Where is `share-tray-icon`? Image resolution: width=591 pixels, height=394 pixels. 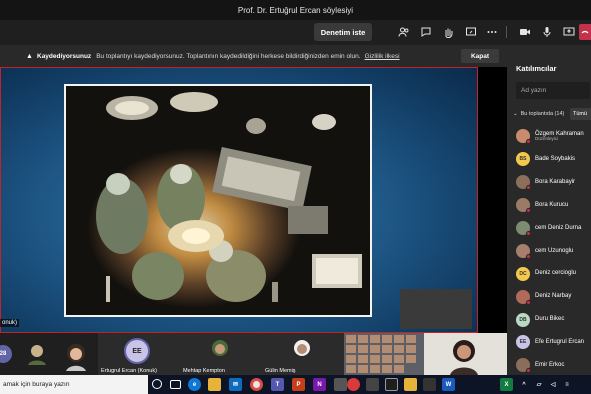 share-tray-icon is located at coordinates (471, 32).